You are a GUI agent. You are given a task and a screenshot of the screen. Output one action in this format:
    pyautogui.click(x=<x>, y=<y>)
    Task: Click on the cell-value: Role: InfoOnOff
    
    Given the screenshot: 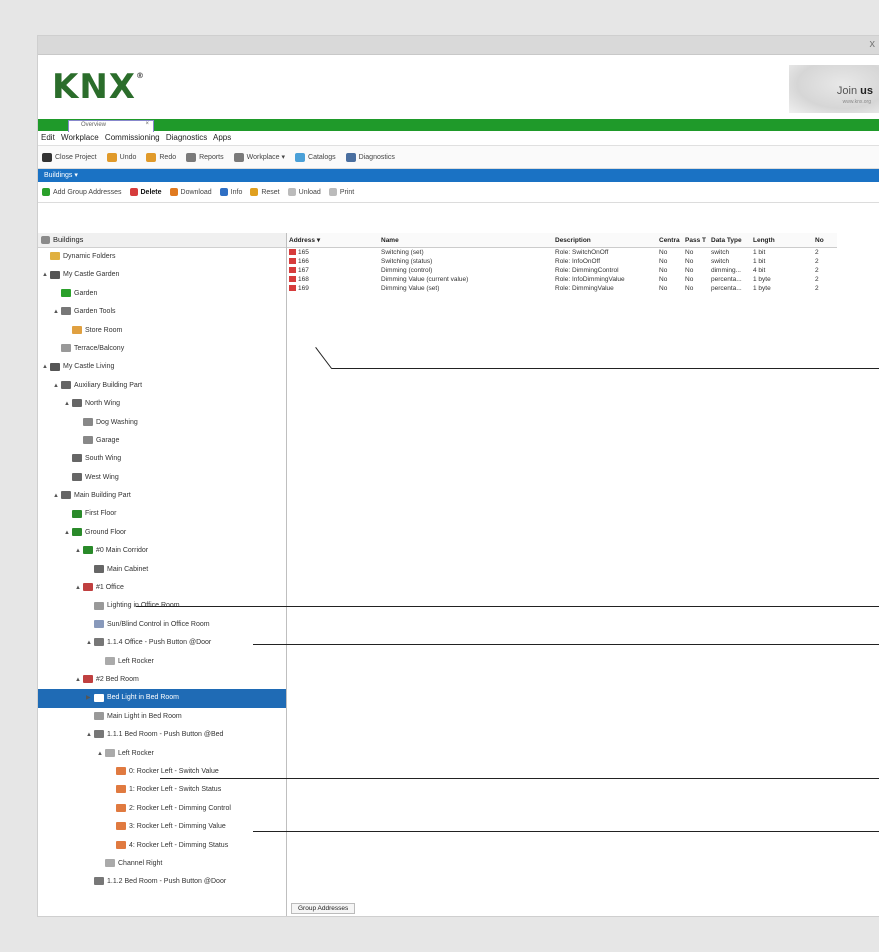 What is the action you would take?
    pyautogui.click(x=578, y=261)
    